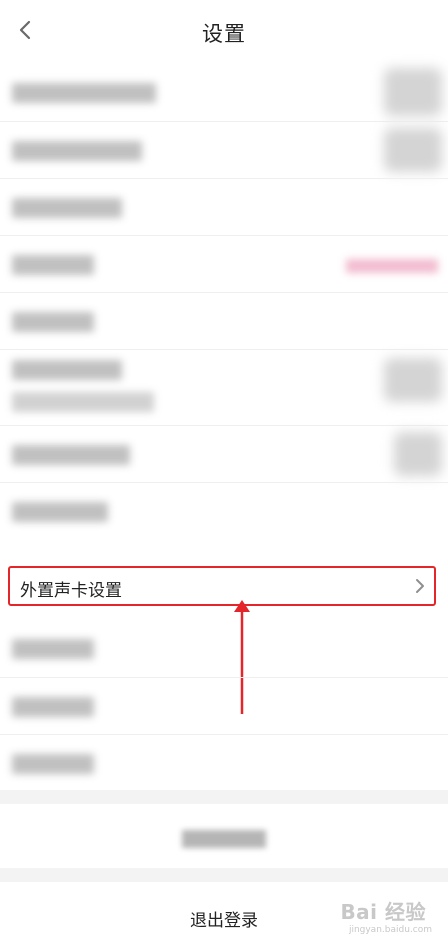  I want to click on watermark-url: jingyan.baidu.com, so click(390, 930).